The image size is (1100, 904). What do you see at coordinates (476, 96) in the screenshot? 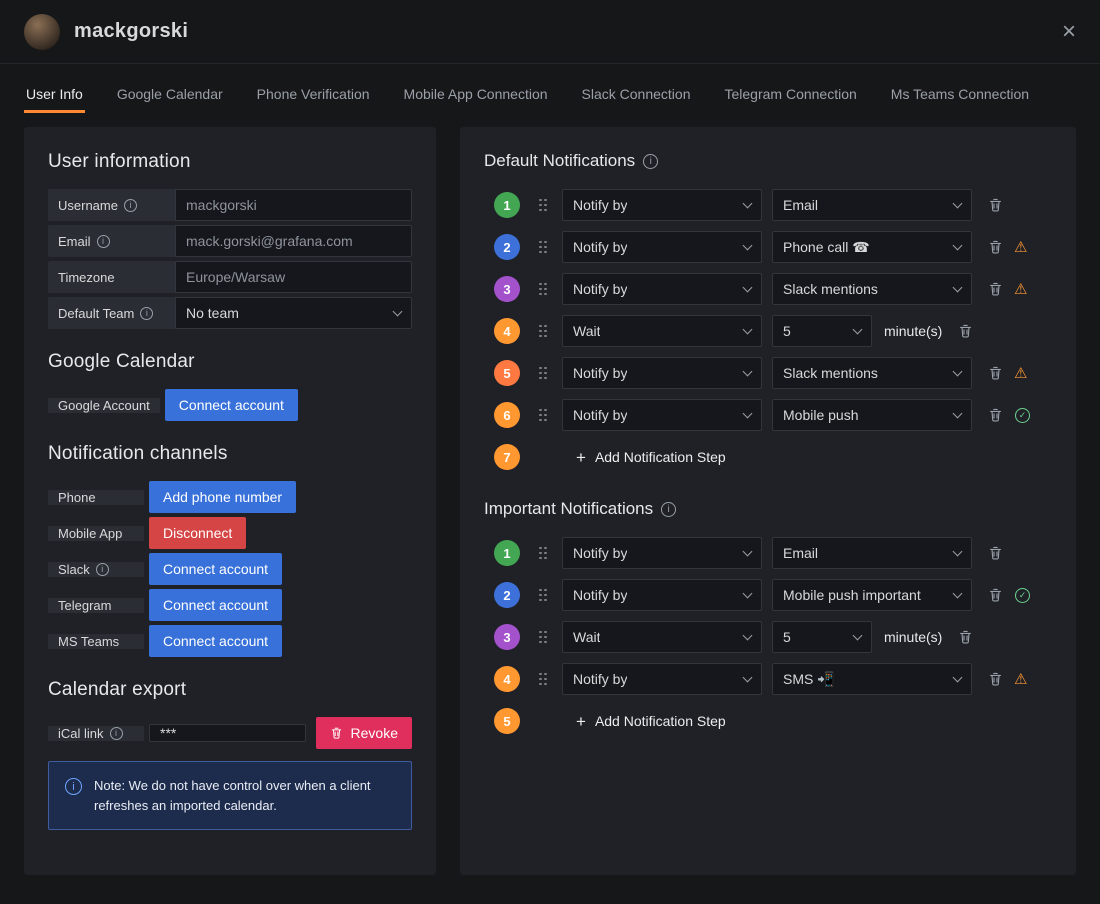
I see `tab-mobile-app-connection: Mobile App Connection` at bounding box center [476, 96].